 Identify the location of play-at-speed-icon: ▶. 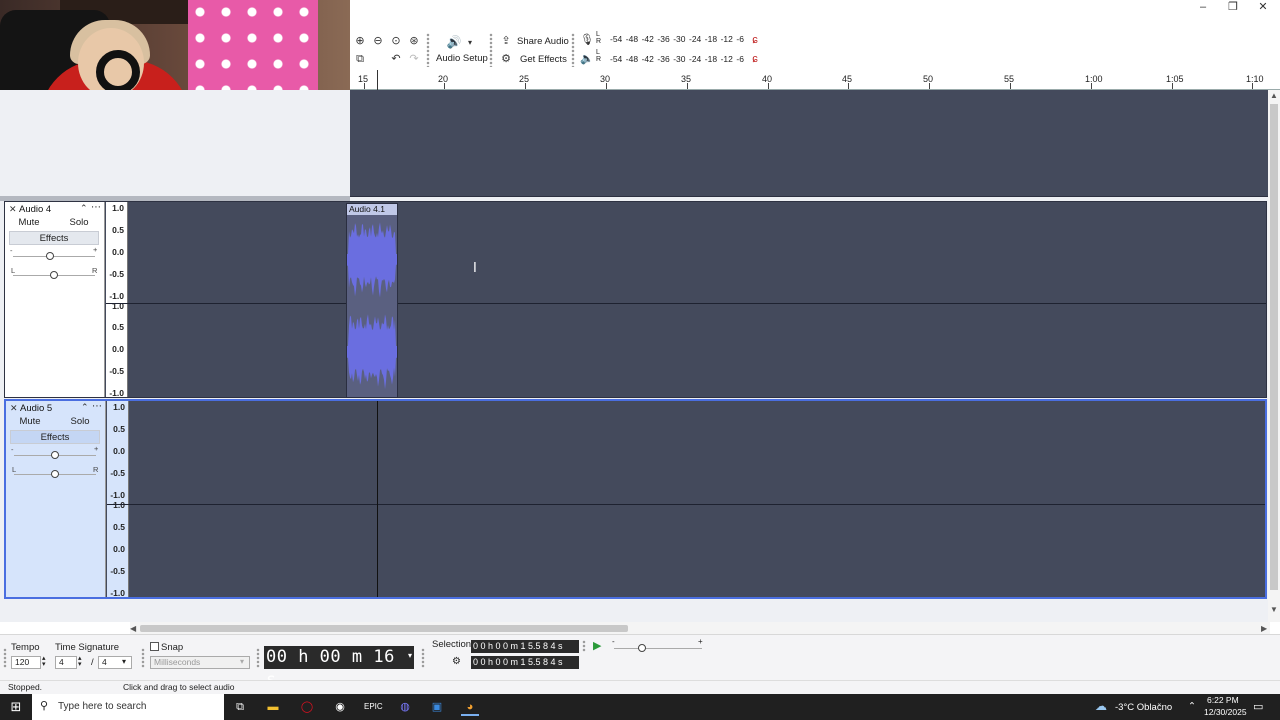
(597, 645).